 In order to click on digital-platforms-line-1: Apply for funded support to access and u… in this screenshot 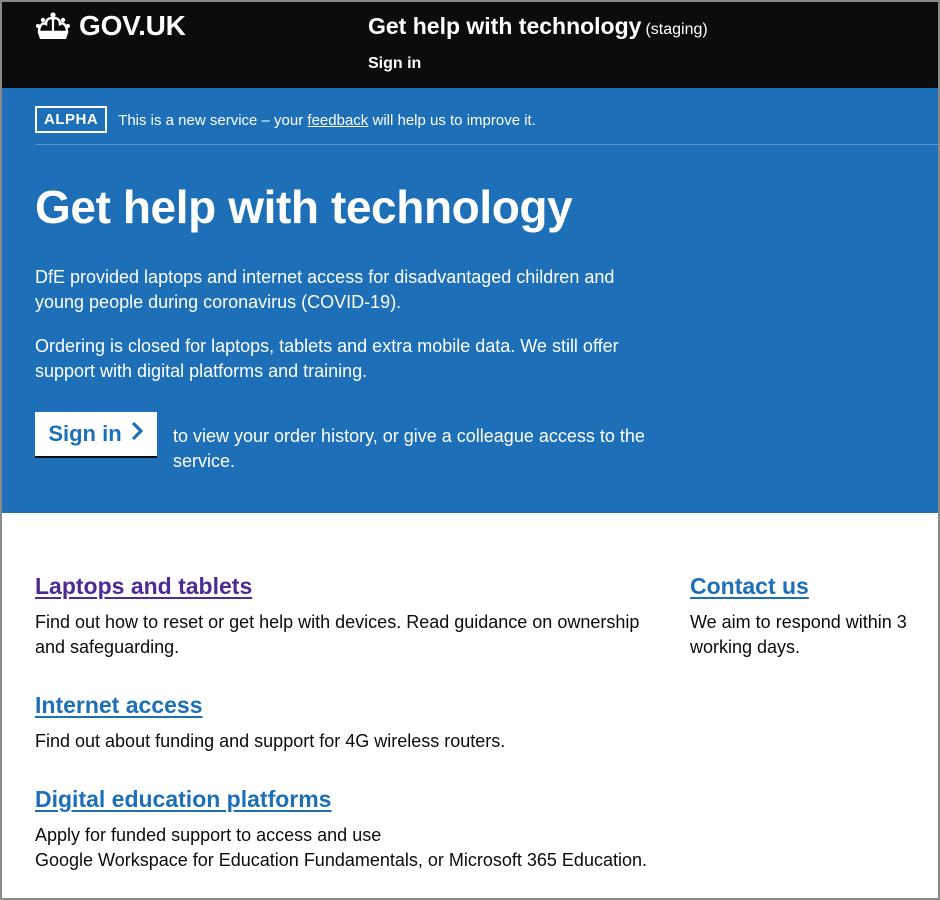, I will do `click(208, 835)`.